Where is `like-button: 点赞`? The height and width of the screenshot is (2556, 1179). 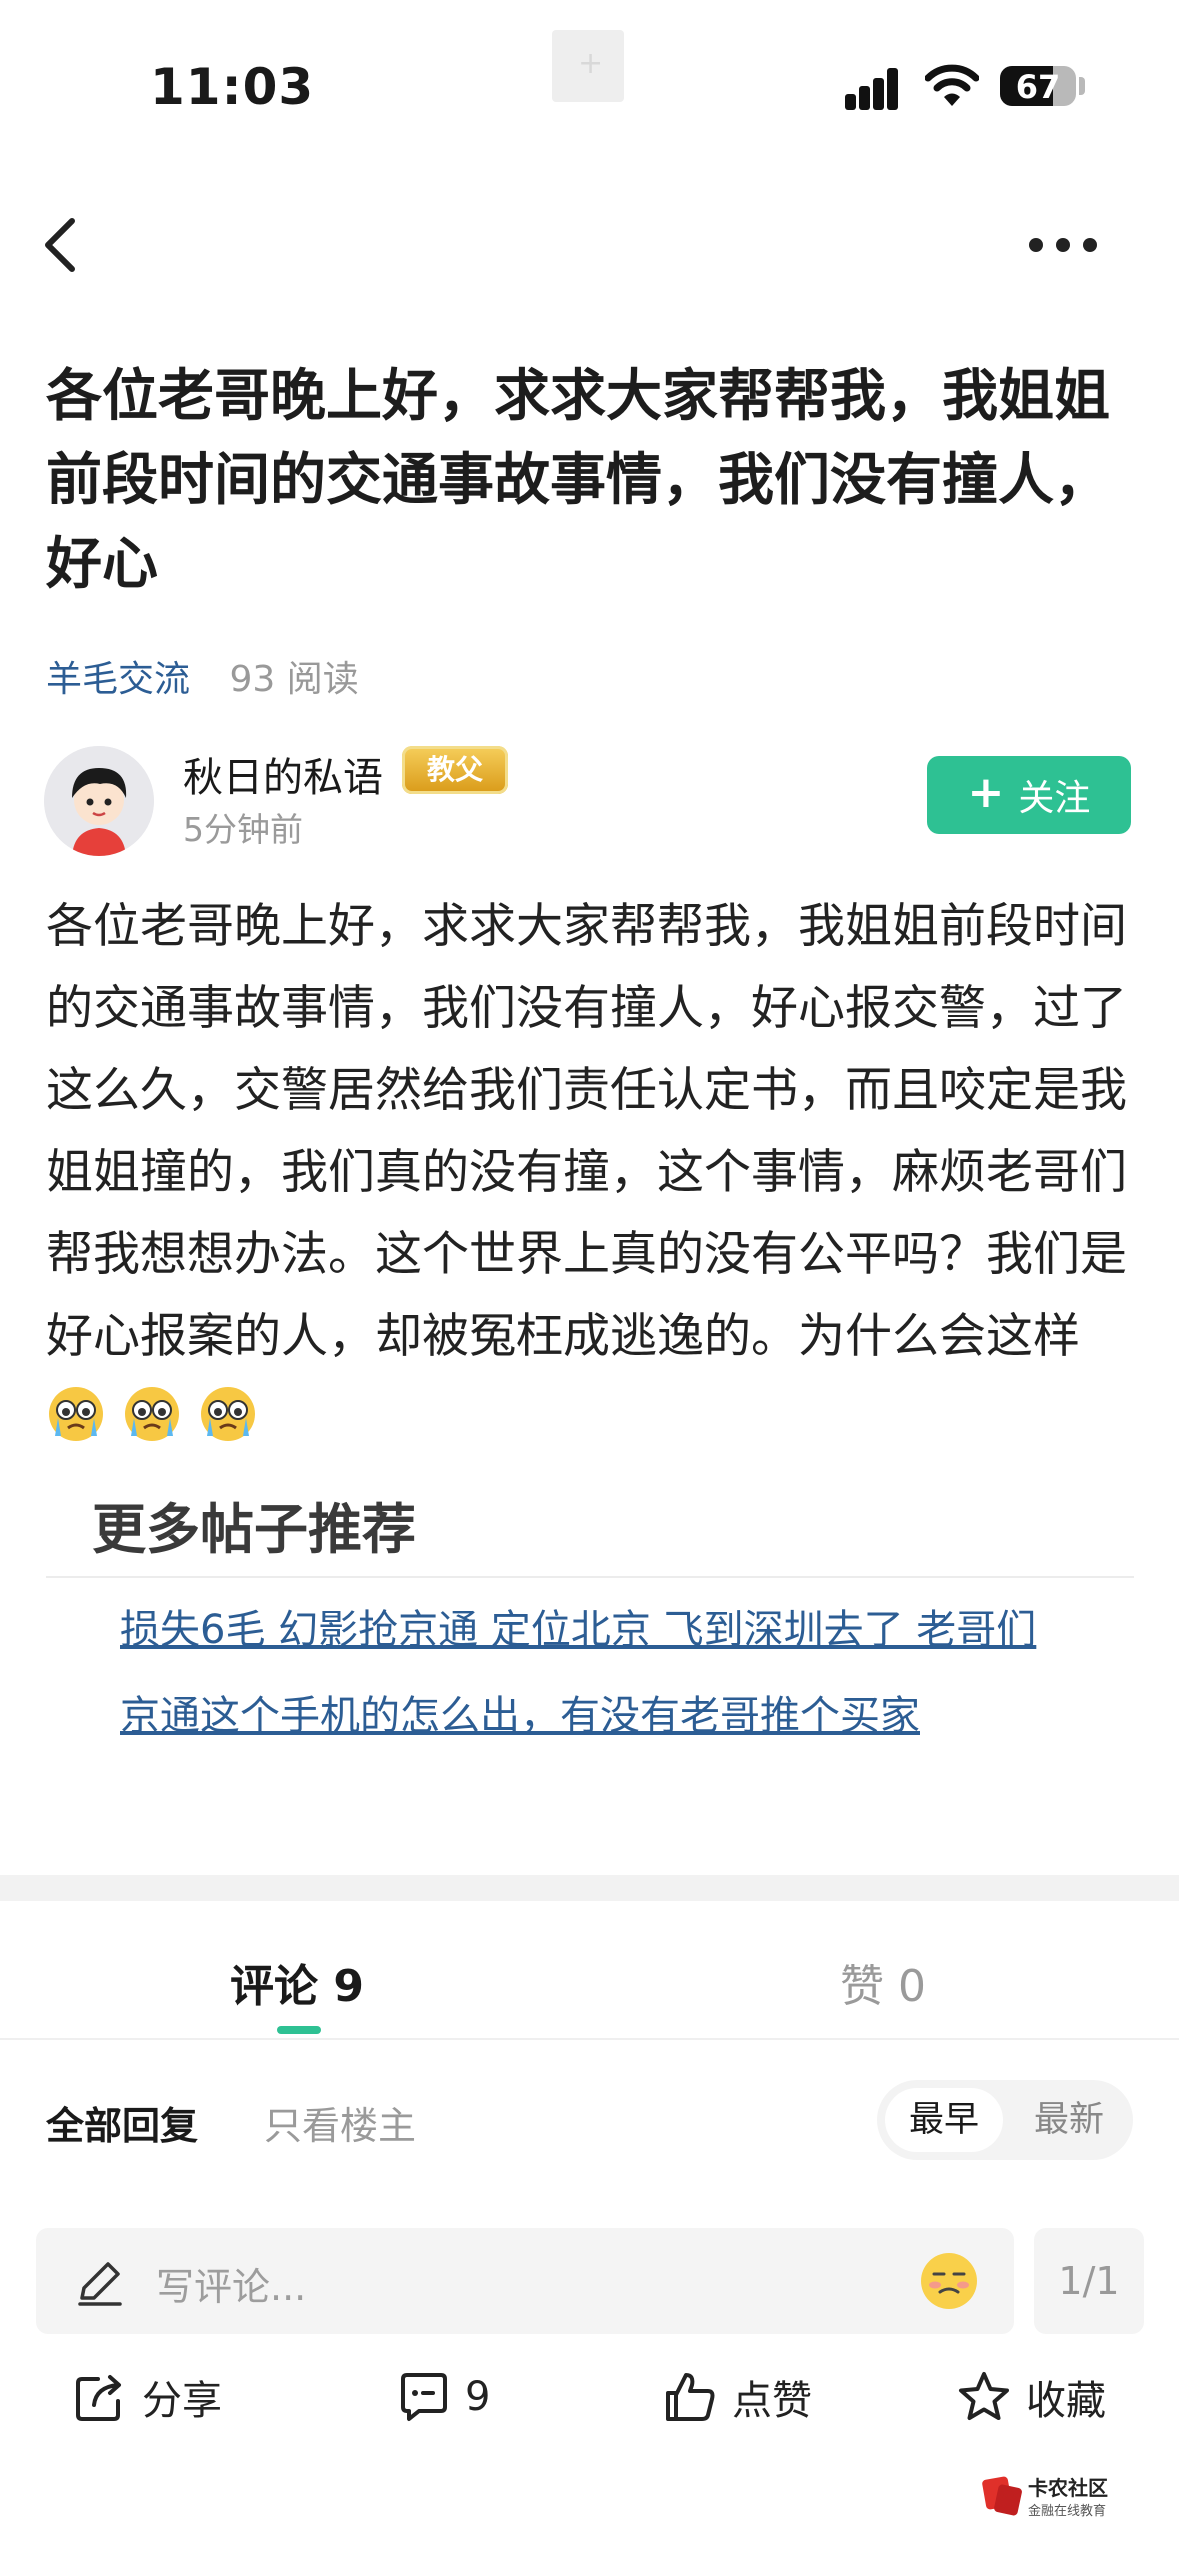 like-button: 点赞 is located at coordinates (737, 2397).